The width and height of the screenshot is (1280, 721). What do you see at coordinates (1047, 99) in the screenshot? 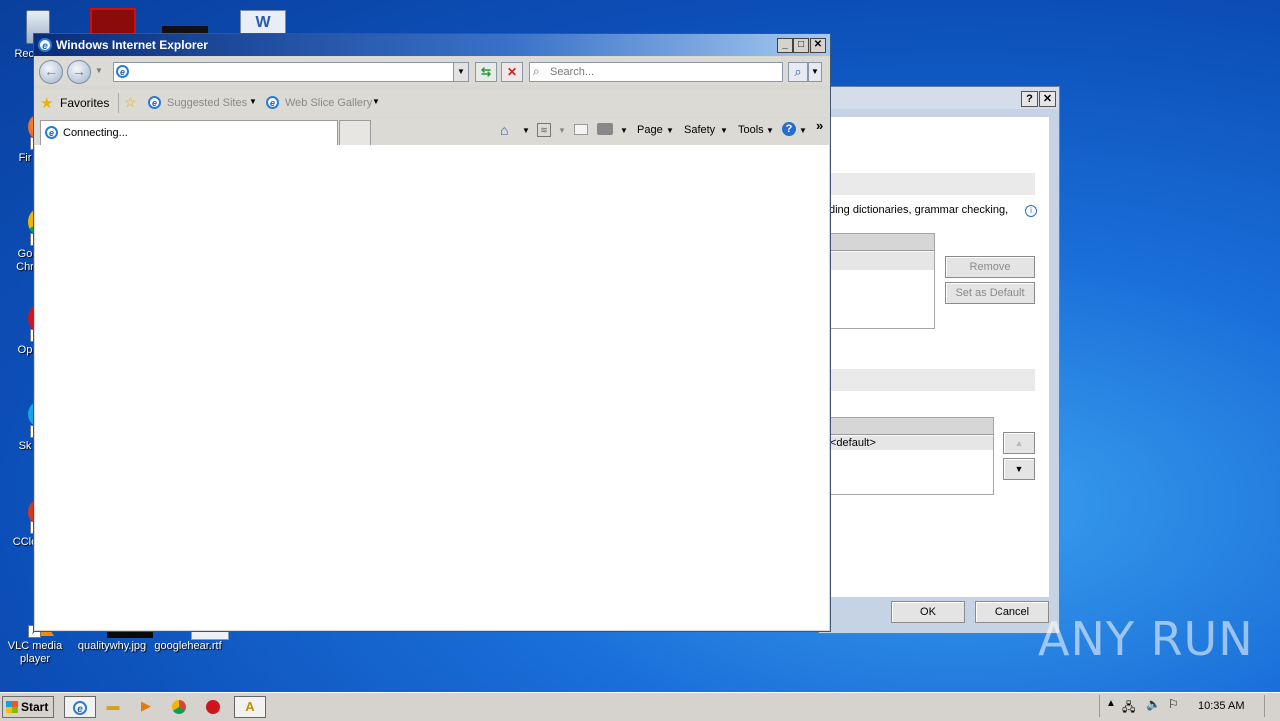
I see `dialog-close-button: ✕` at bounding box center [1047, 99].